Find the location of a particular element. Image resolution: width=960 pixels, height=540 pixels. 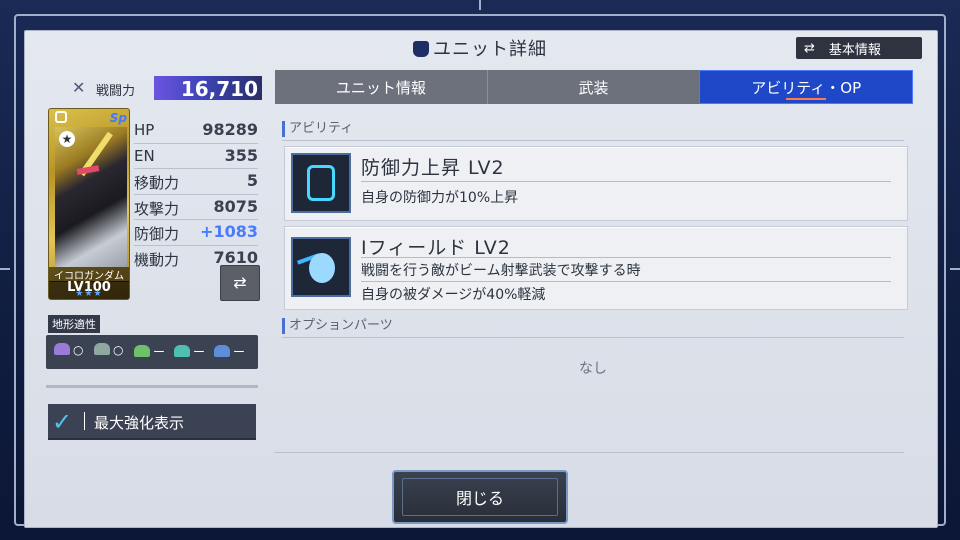

unit-card: ★ Sp イコロガンダム LV100 ★★★ is located at coordinates (89, 204).